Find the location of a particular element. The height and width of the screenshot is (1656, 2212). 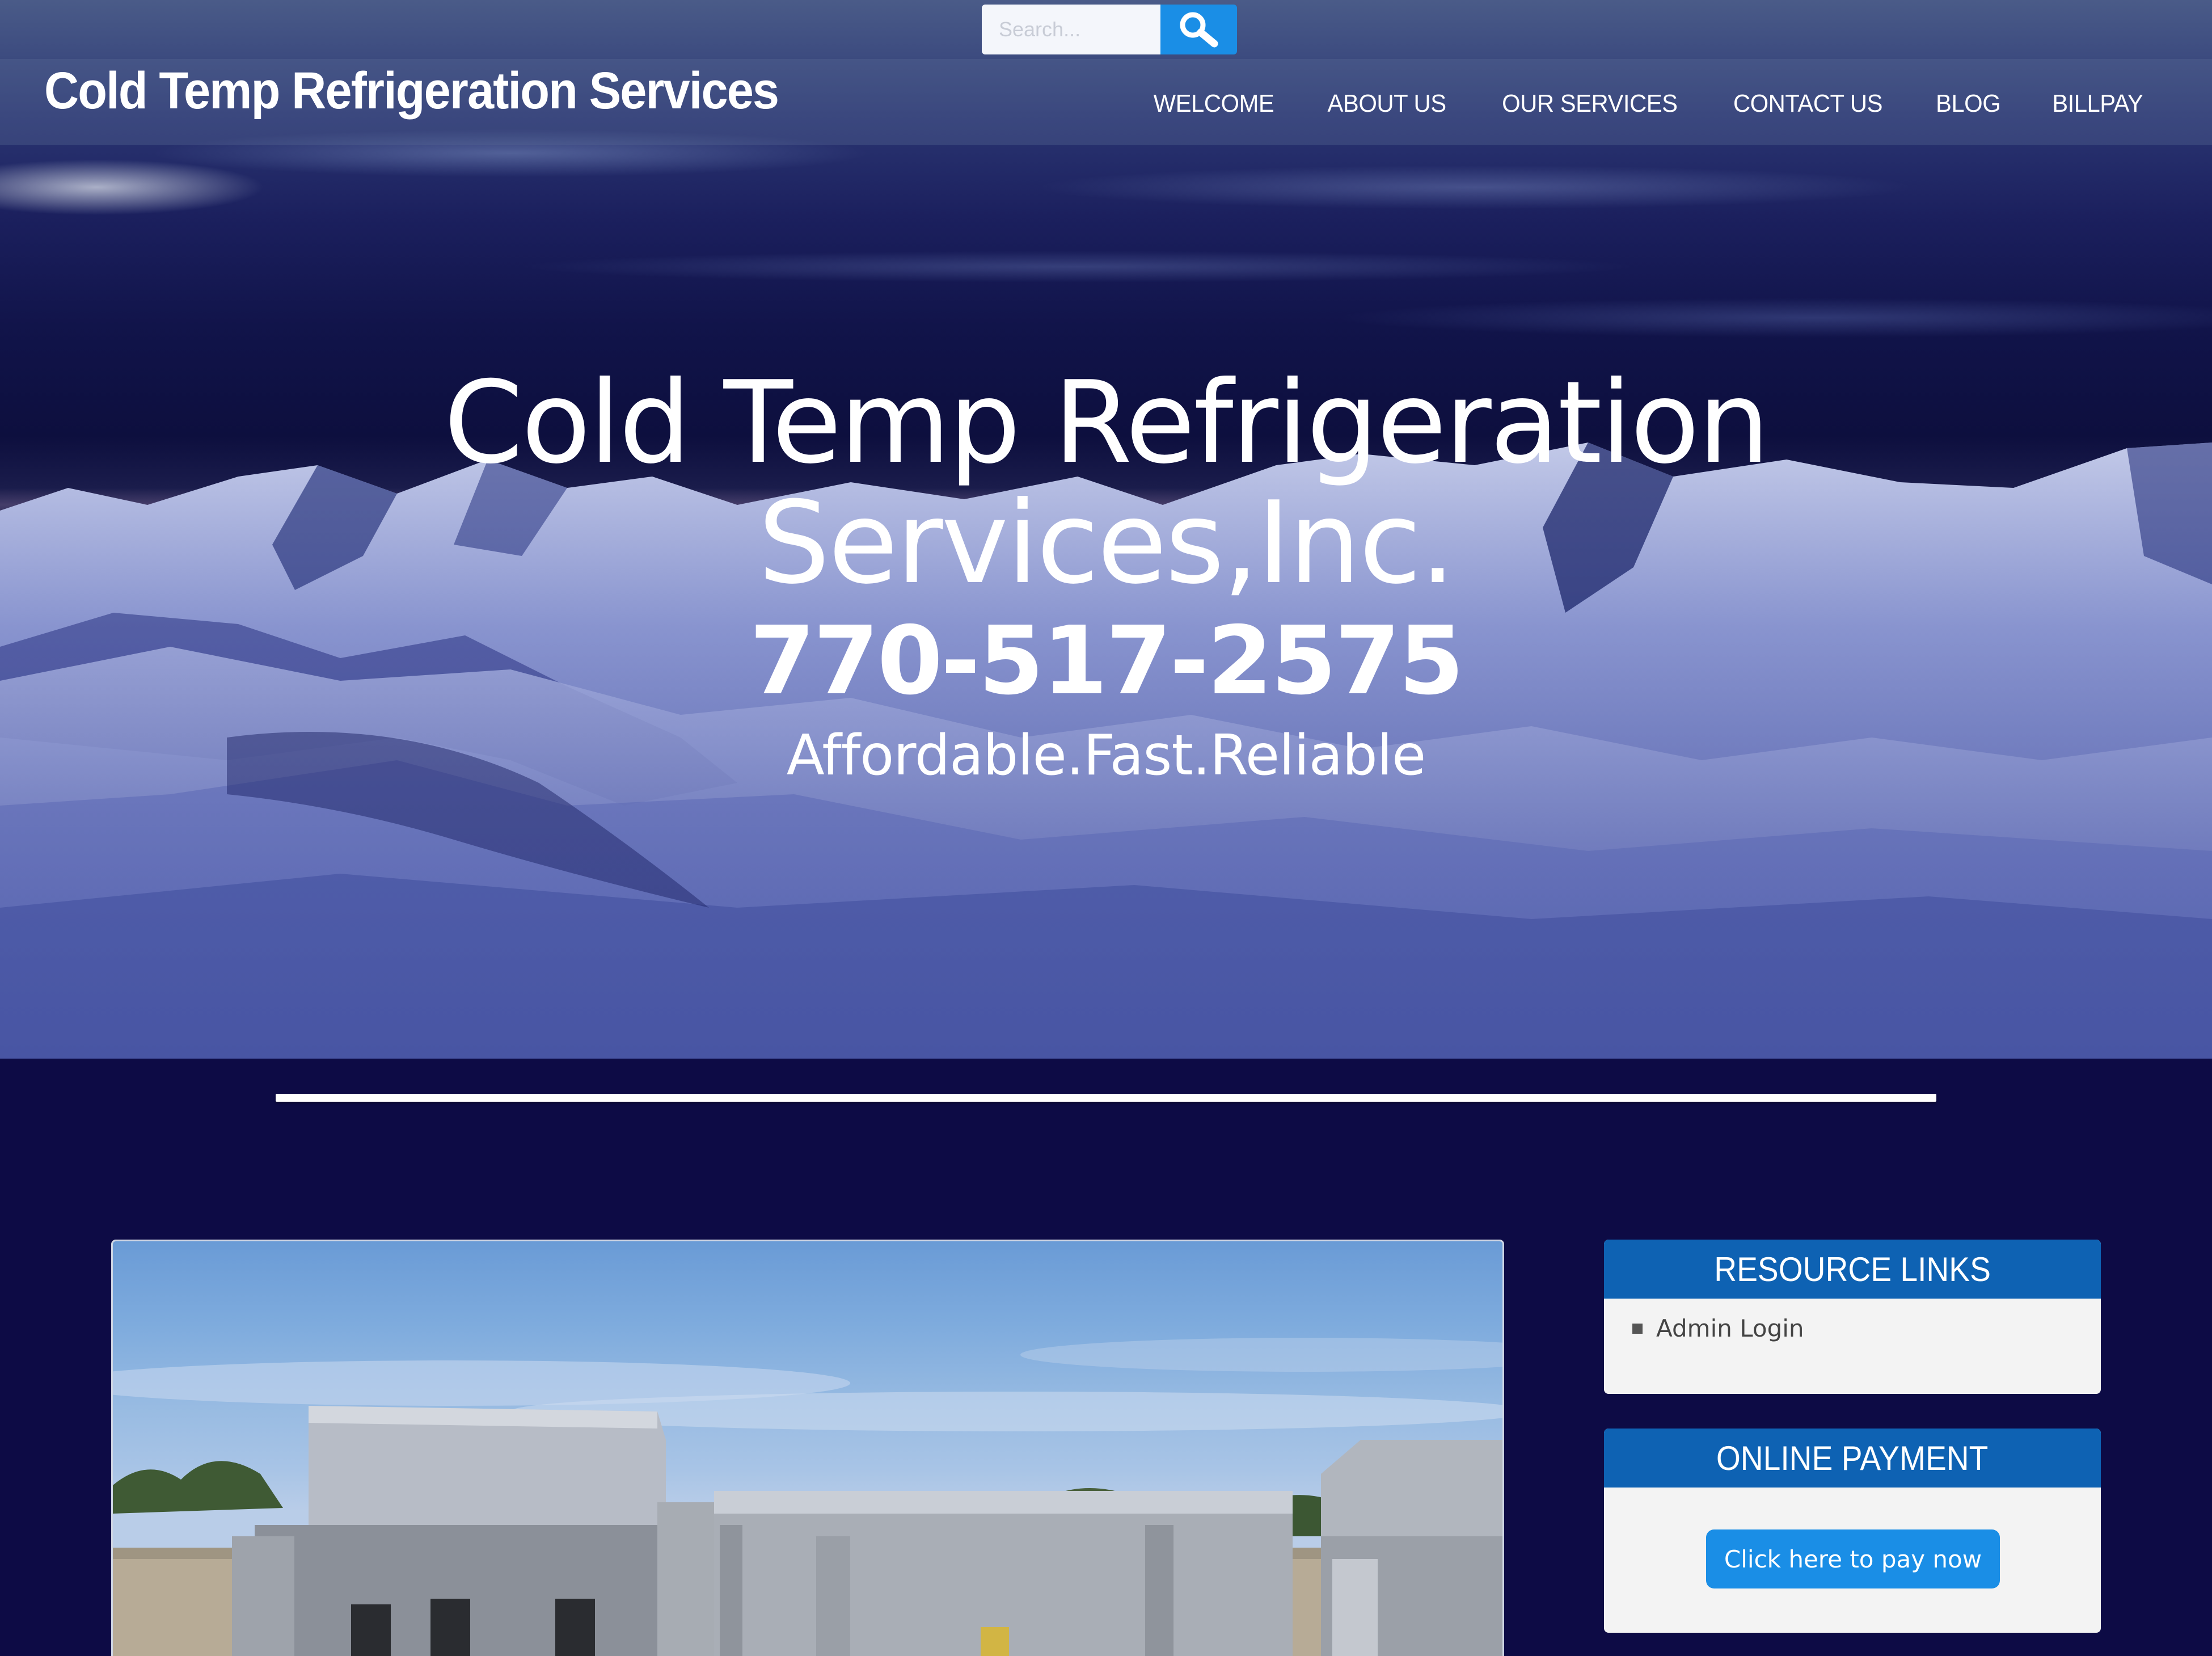

hero-tagline: Affordable.Fast.Reliable is located at coordinates (1106, 755).